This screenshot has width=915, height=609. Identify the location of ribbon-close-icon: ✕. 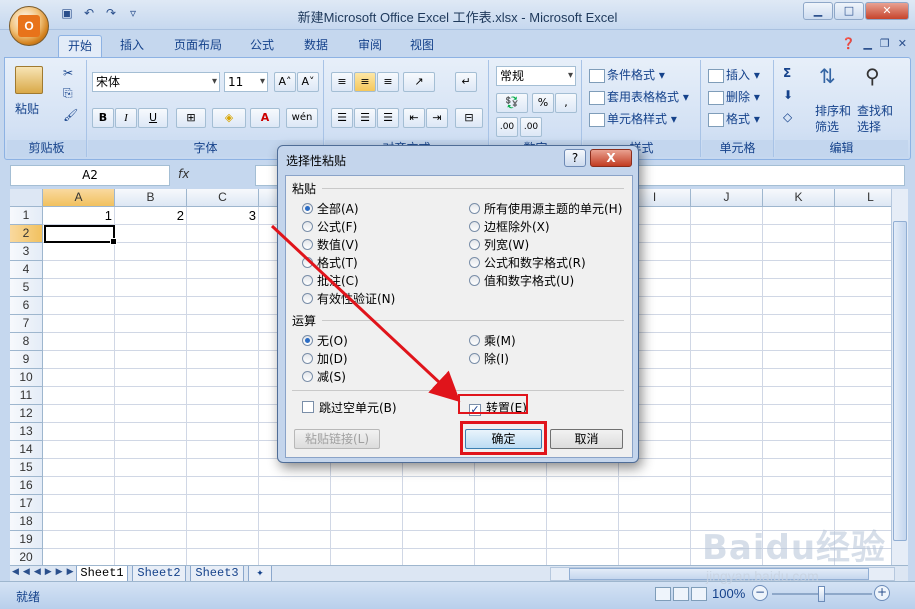
(902, 43).